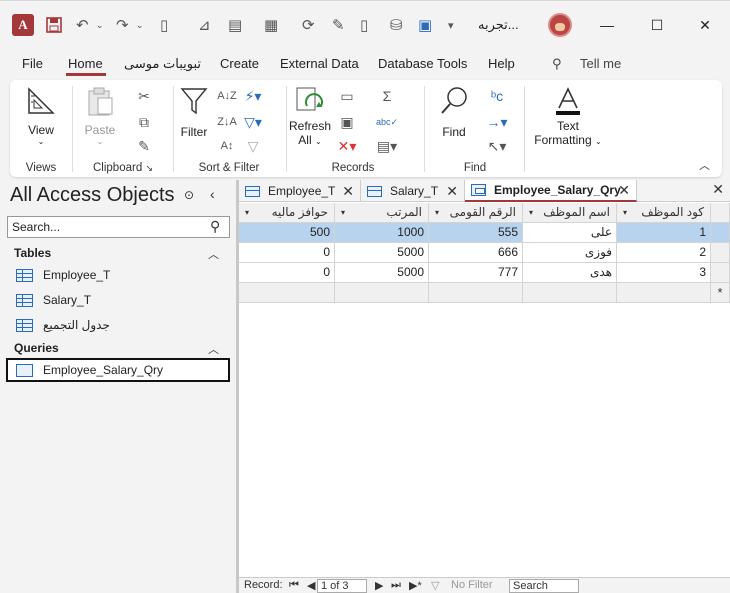 Image resolution: width=730 pixels, height=593 pixels. What do you see at coordinates (100, 25) in the screenshot?
I see `undo-dropdown-icon: ⌄` at bounding box center [100, 25].